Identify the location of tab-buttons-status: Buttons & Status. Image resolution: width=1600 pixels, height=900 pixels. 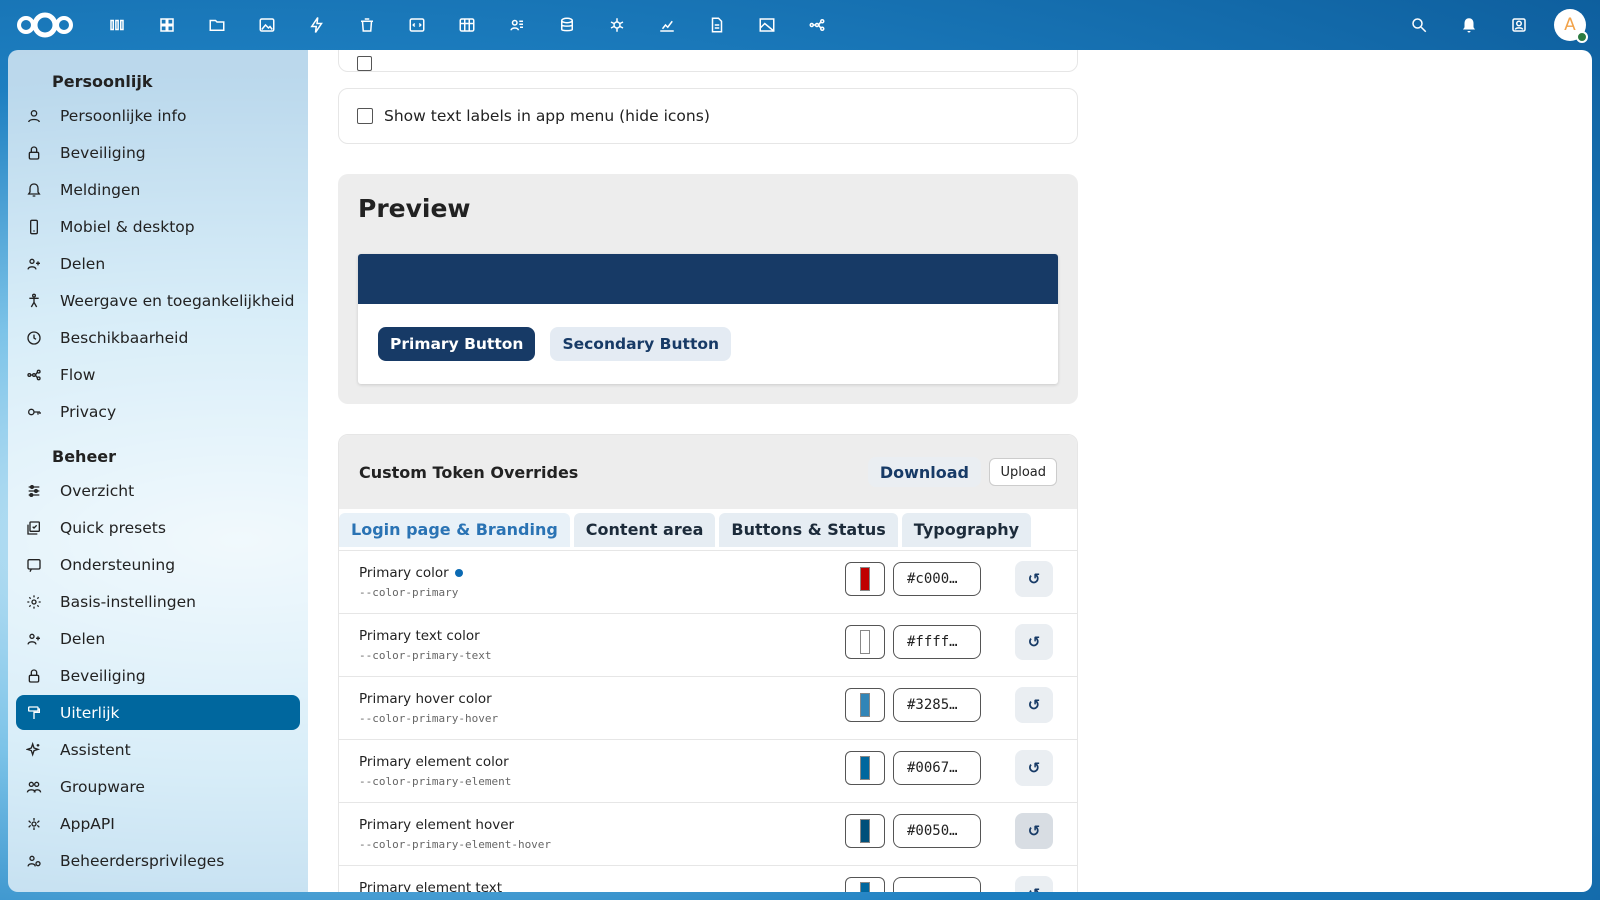
(808, 529).